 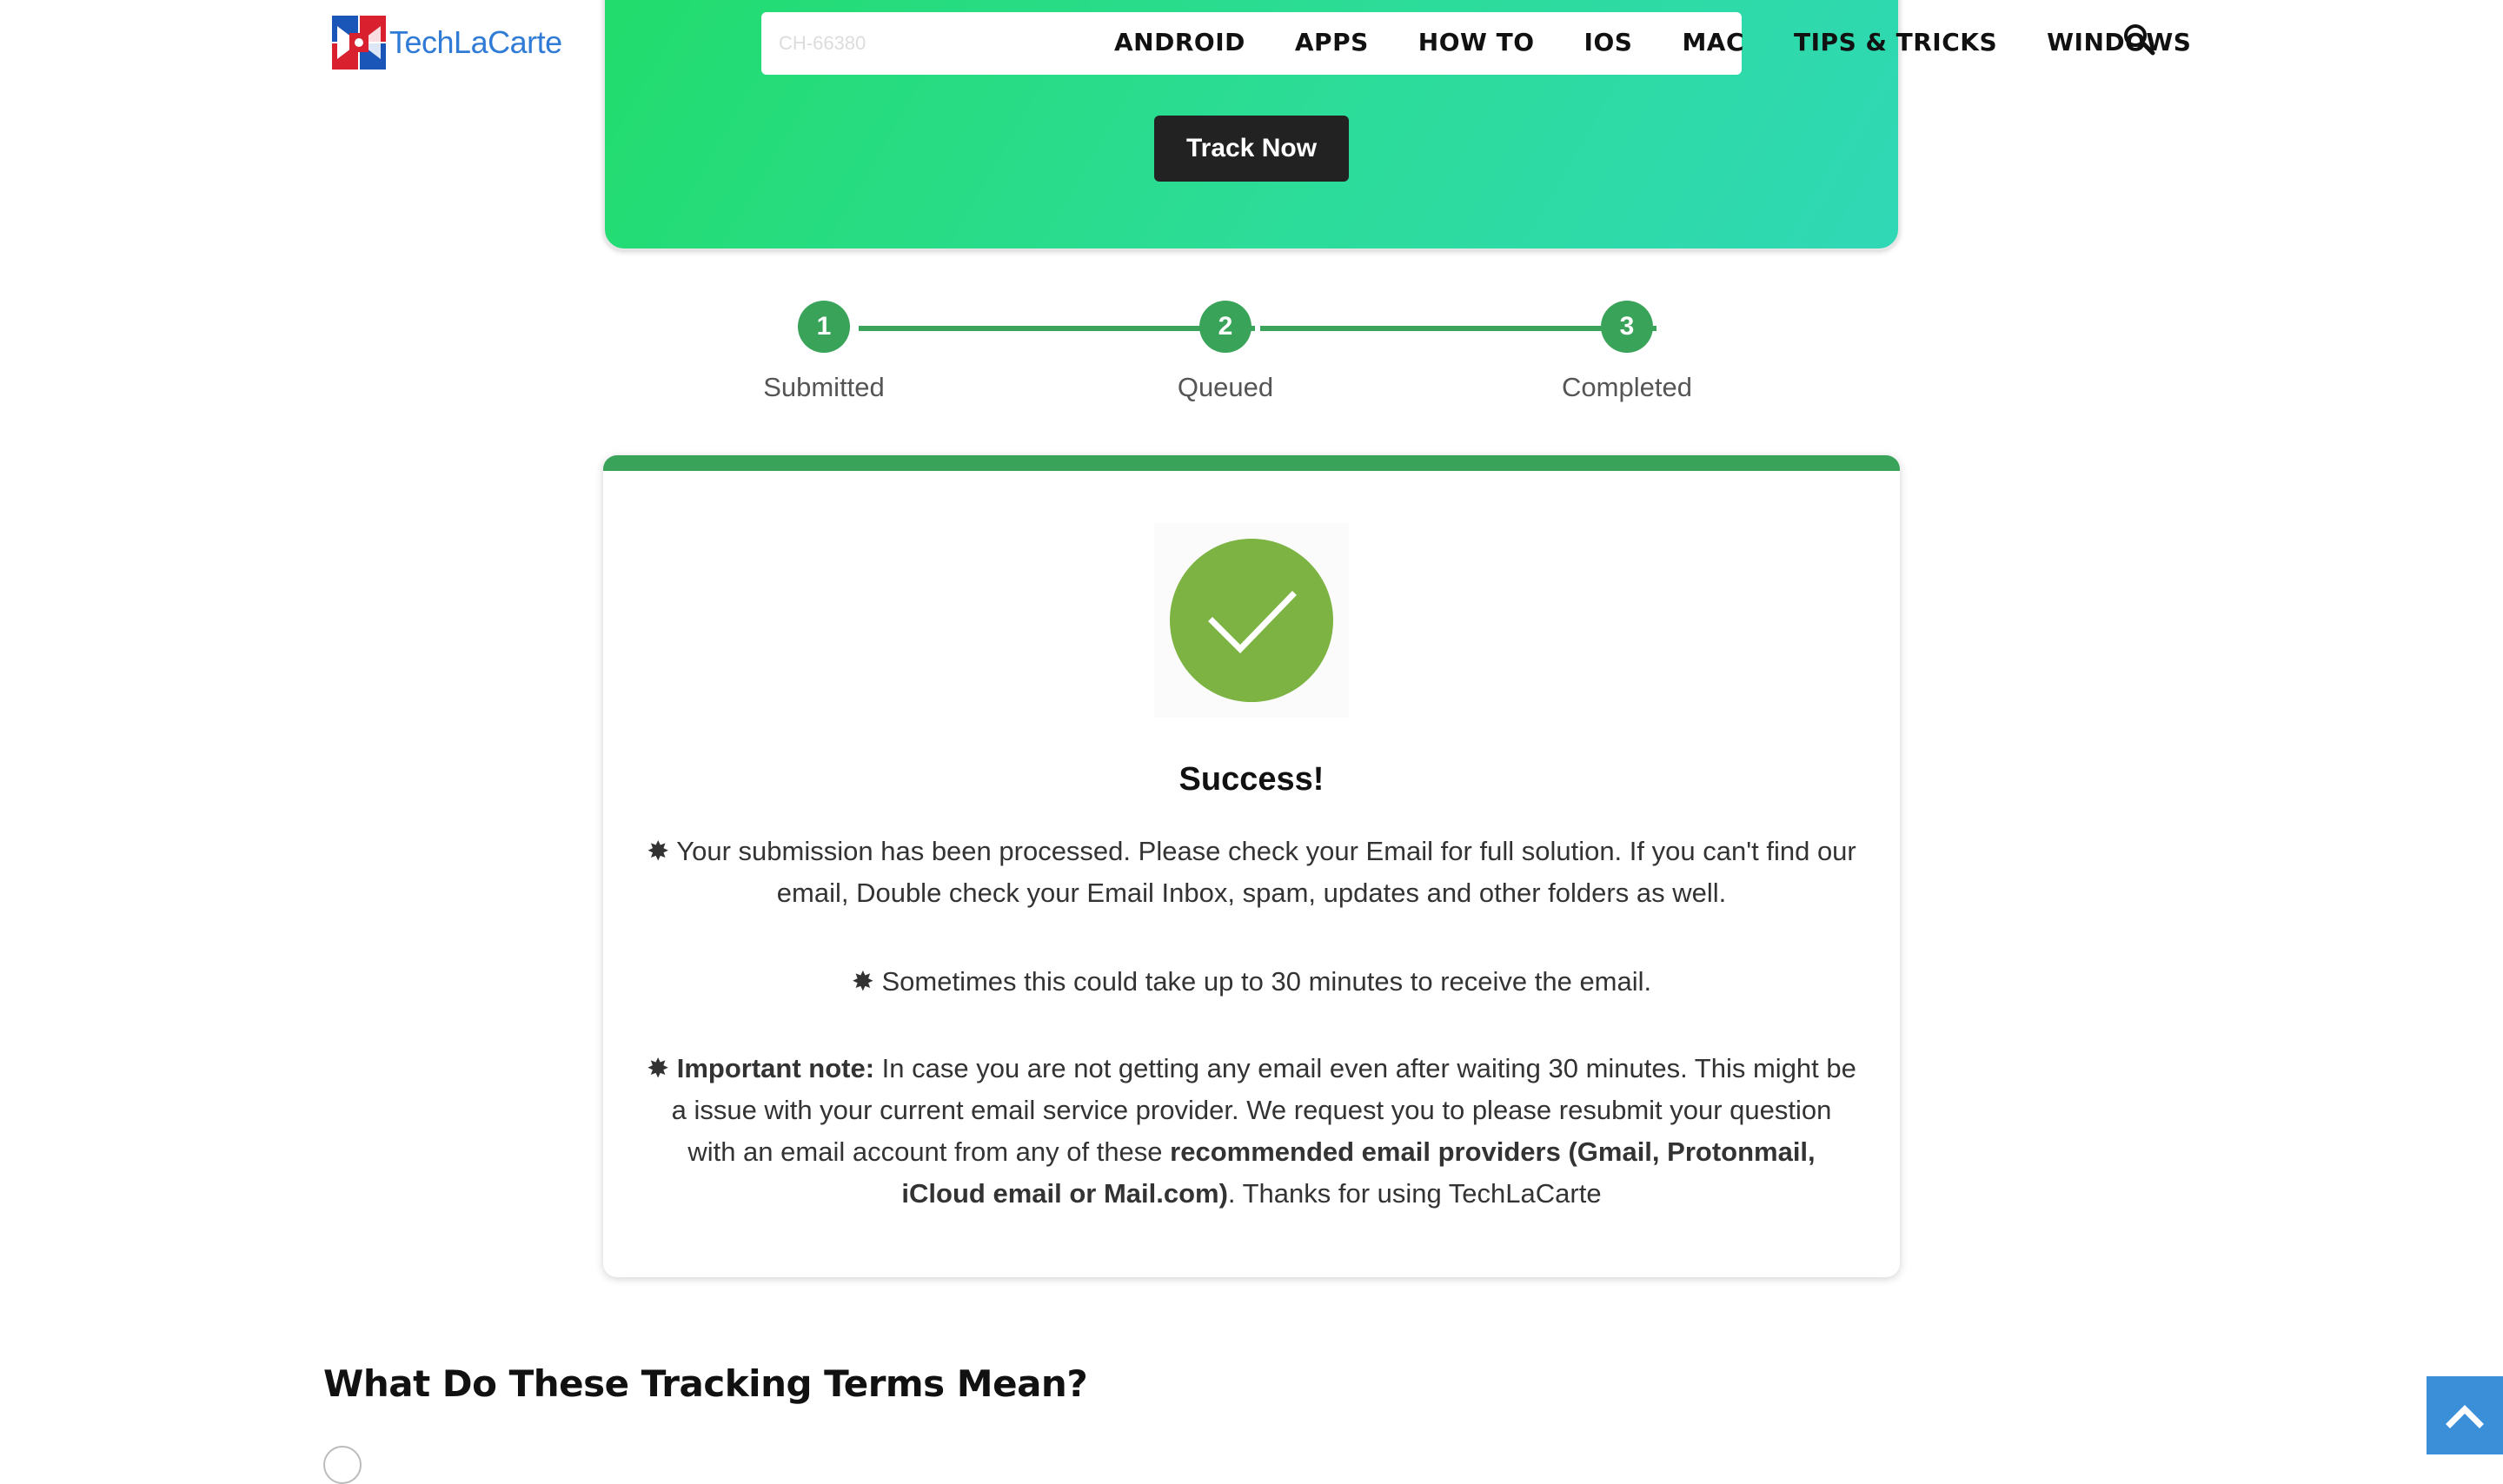 I want to click on site-logo: TechLaCarte, so click(x=447, y=42).